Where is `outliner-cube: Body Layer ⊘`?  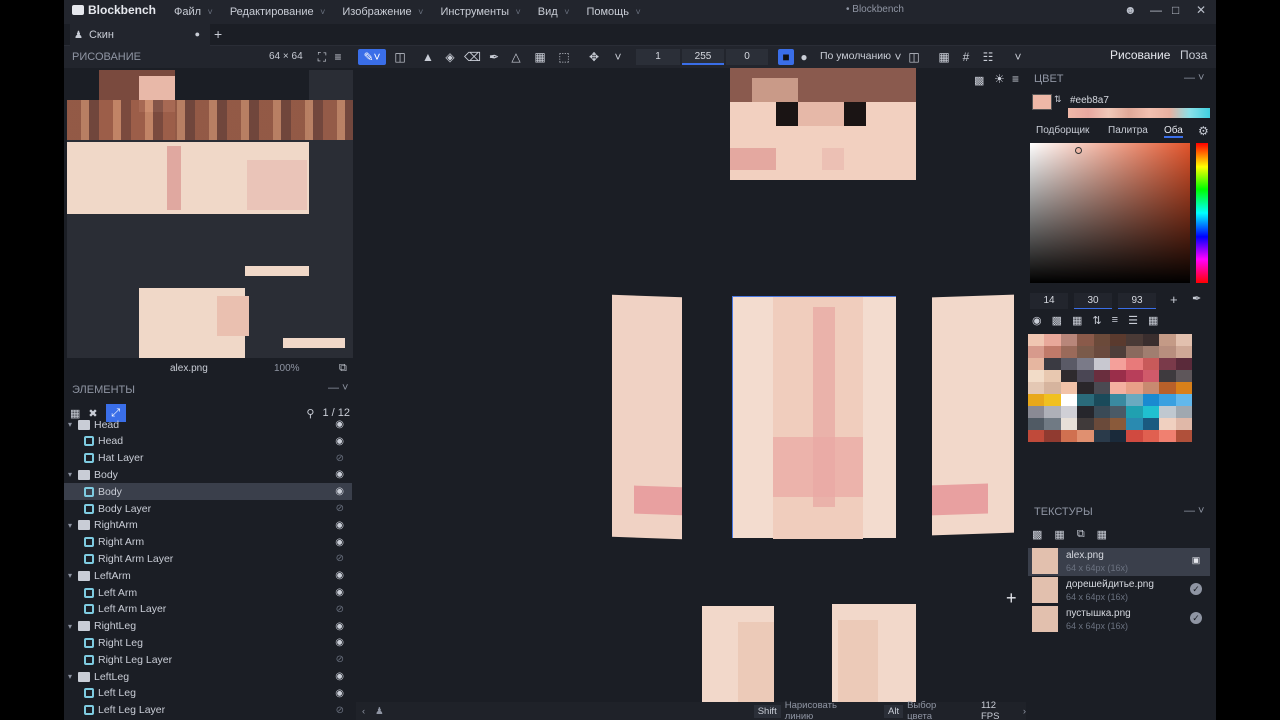
outliner-cube: Body Layer ⊘ is located at coordinates (208, 508).